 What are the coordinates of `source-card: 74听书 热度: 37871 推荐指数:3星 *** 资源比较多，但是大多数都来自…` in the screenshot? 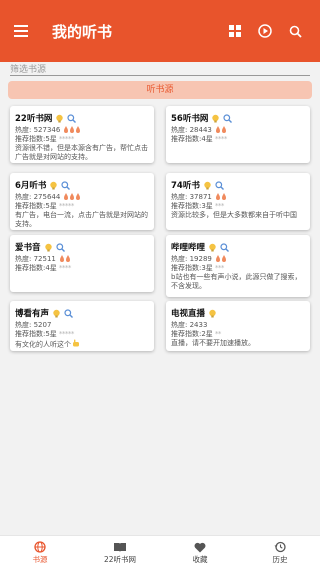 It's located at (238, 201).